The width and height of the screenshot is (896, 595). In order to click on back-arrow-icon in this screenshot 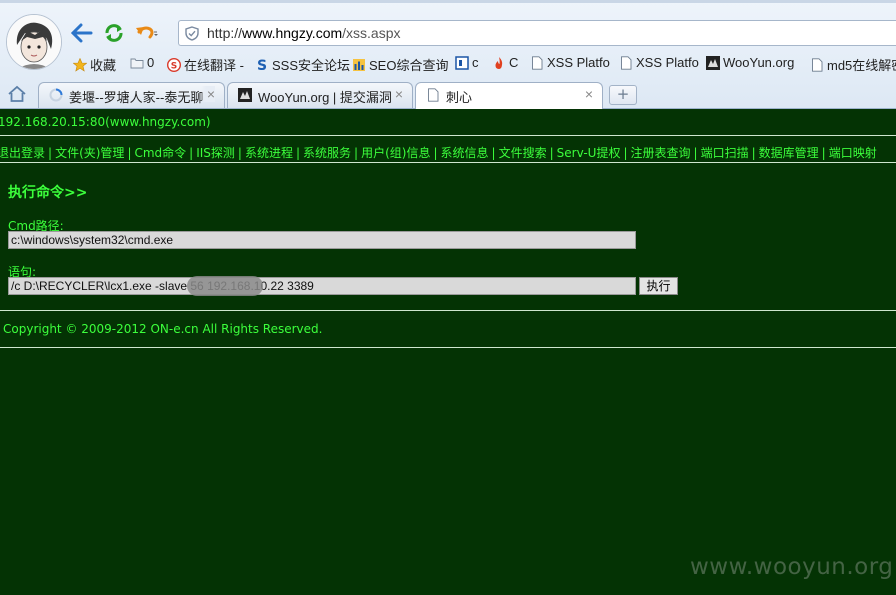, I will do `click(82, 33)`.